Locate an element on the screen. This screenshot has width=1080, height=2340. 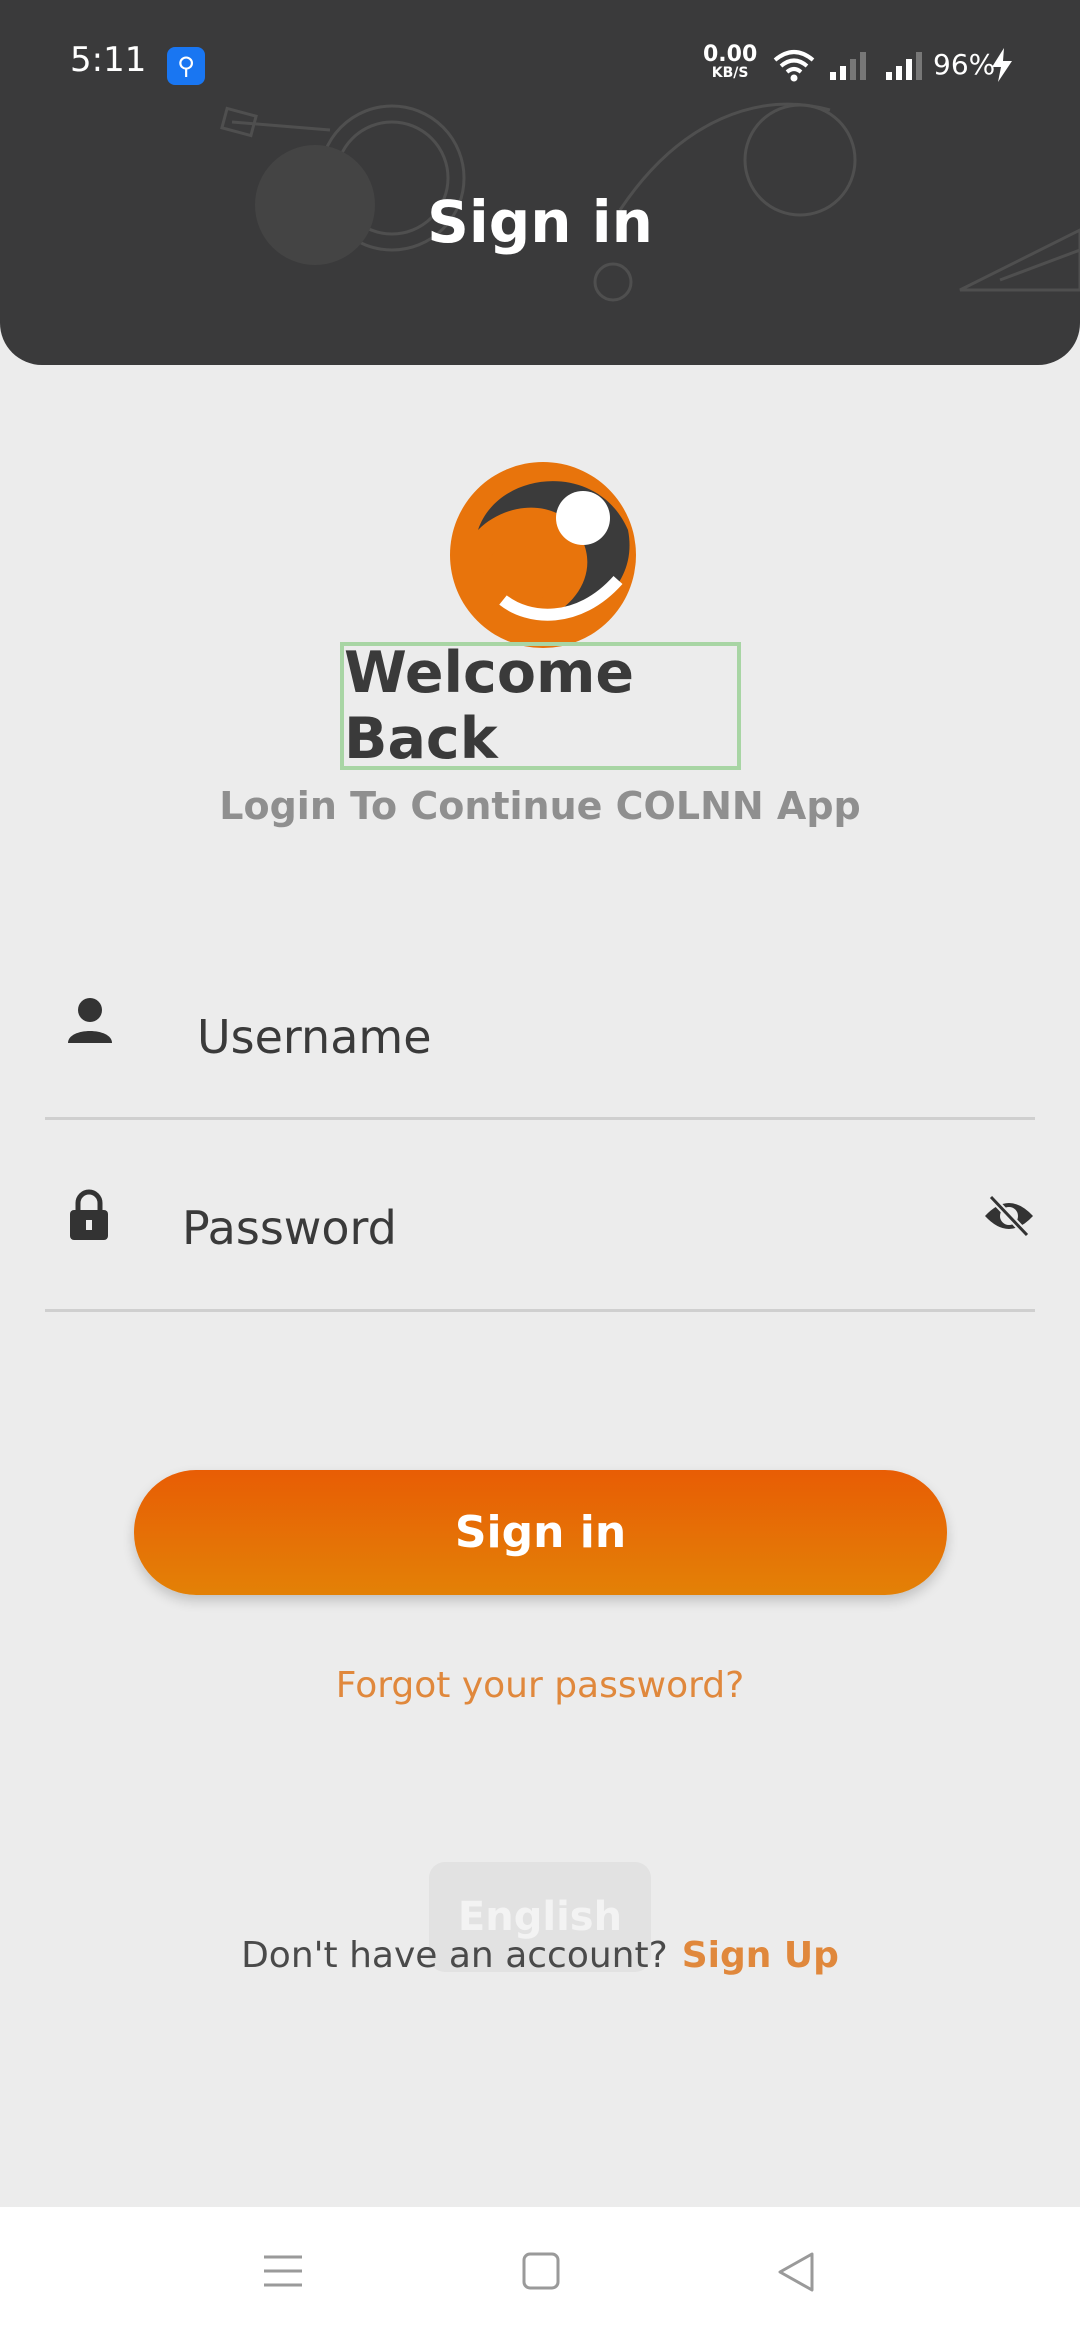
username-field is located at coordinates (540, 1058).